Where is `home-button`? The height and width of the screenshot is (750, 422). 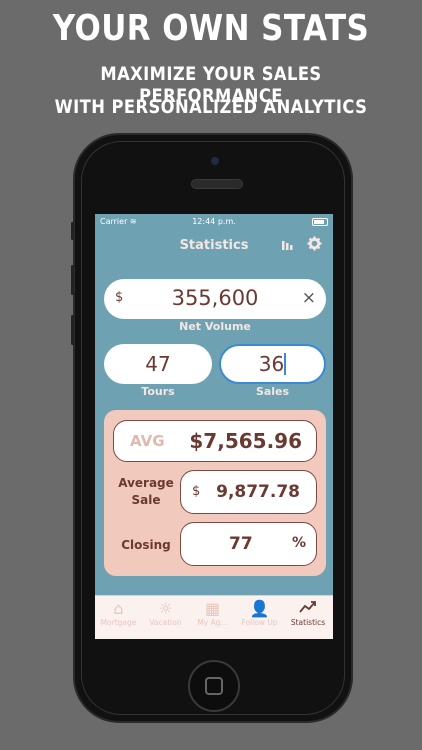
home-button is located at coordinates (214, 686).